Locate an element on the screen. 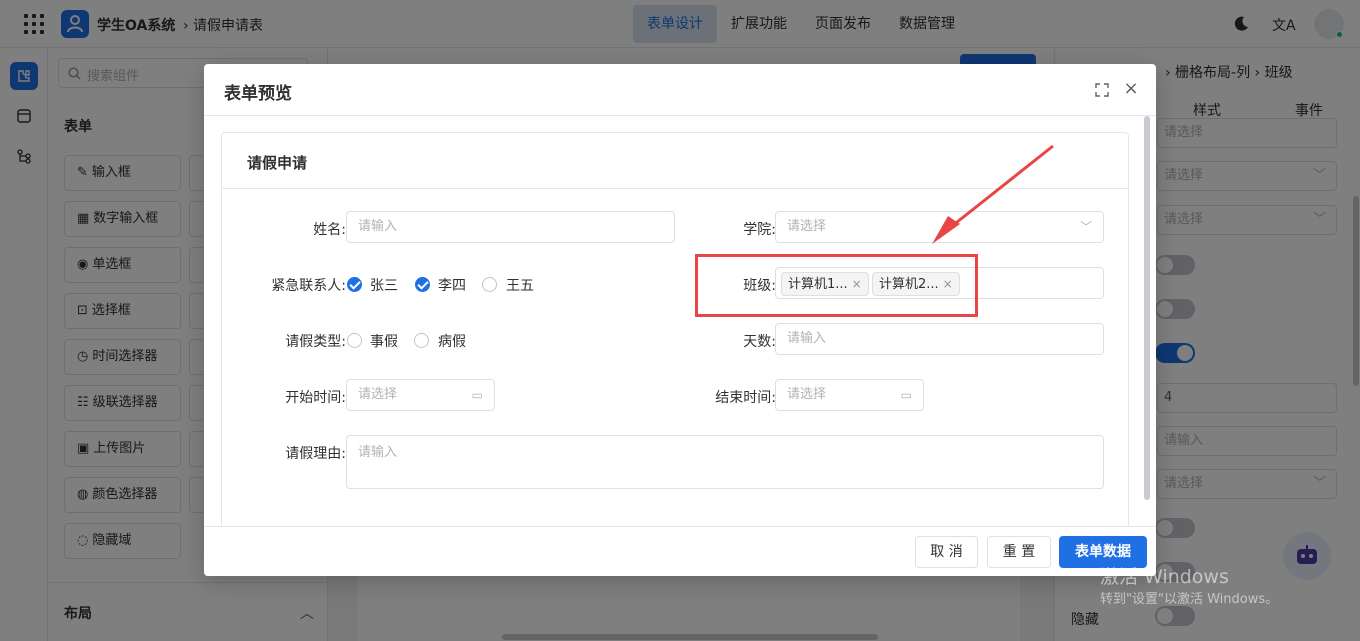 The width and height of the screenshot is (1360, 641). radio-sick-leave is located at coordinates (421, 340).